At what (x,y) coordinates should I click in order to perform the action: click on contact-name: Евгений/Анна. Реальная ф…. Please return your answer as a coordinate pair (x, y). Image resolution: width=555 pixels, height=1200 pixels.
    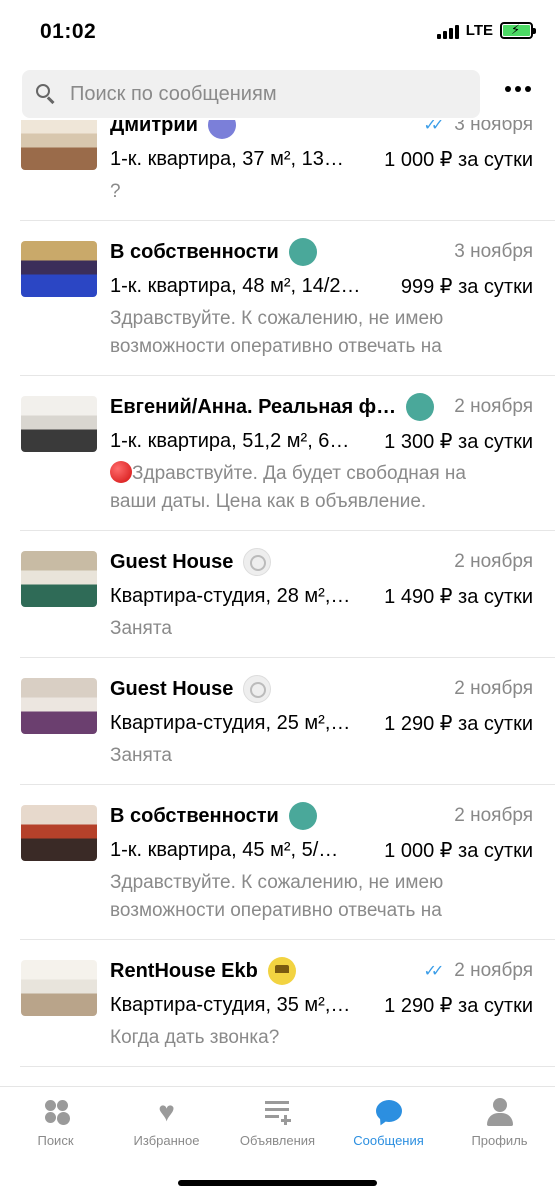
    Looking at the image, I should click on (253, 406).